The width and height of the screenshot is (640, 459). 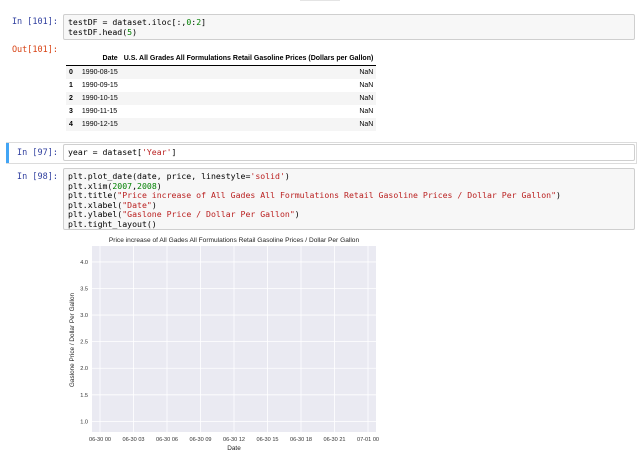 I want to click on x-tick-label: 07-01 00, so click(x=368, y=440).